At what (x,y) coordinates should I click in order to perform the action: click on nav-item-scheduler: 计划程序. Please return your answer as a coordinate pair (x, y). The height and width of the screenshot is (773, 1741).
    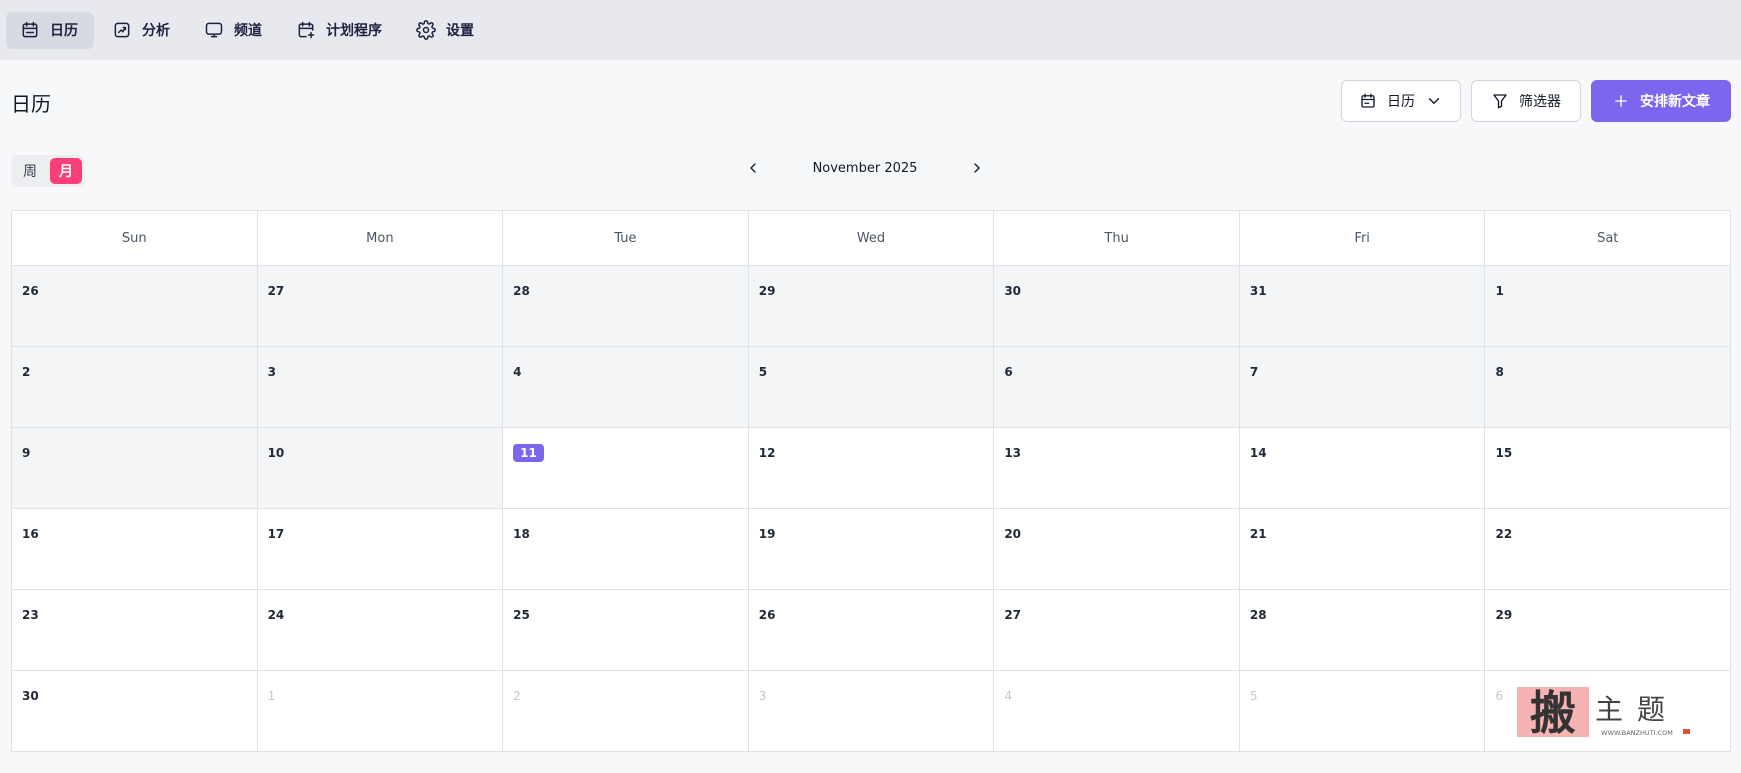
    Looking at the image, I should click on (340, 30).